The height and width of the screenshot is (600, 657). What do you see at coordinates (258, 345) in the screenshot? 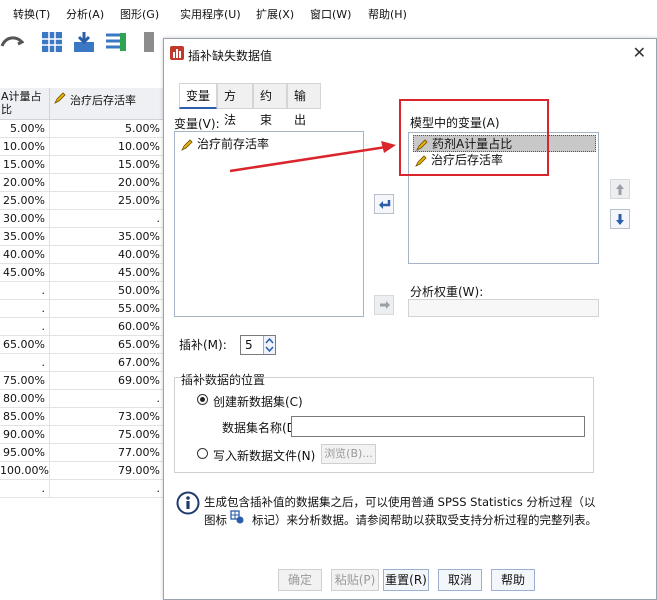
I see `imputations-stepper: 5` at bounding box center [258, 345].